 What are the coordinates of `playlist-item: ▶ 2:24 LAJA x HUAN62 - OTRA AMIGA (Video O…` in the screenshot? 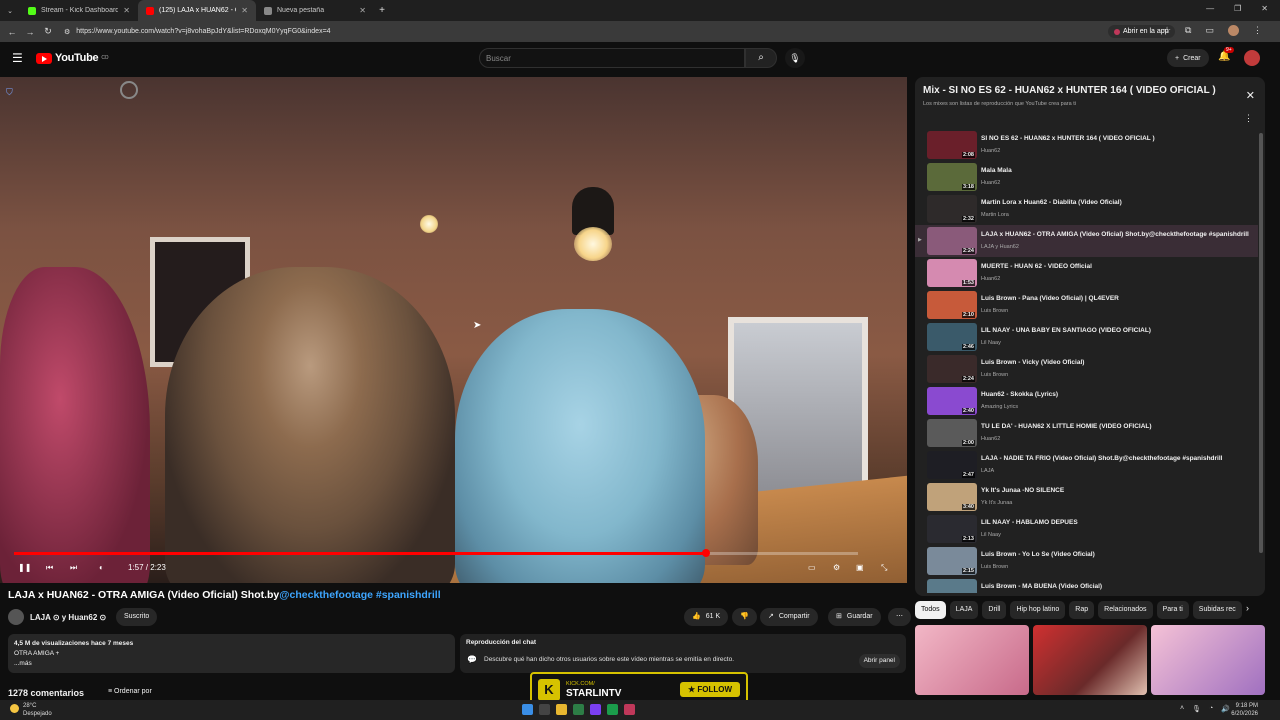 It's located at (1086, 241).